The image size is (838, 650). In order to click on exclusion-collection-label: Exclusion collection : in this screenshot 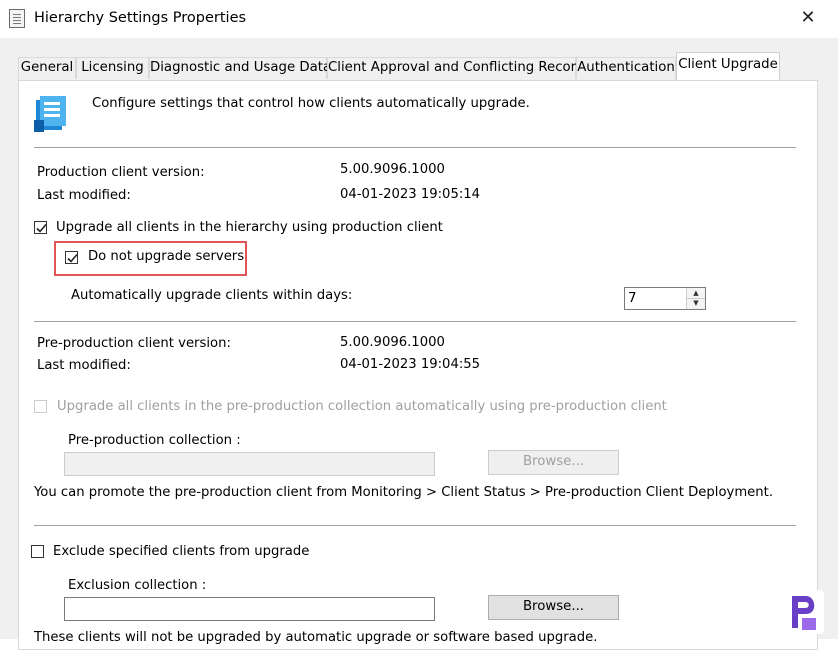, I will do `click(137, 585)`.